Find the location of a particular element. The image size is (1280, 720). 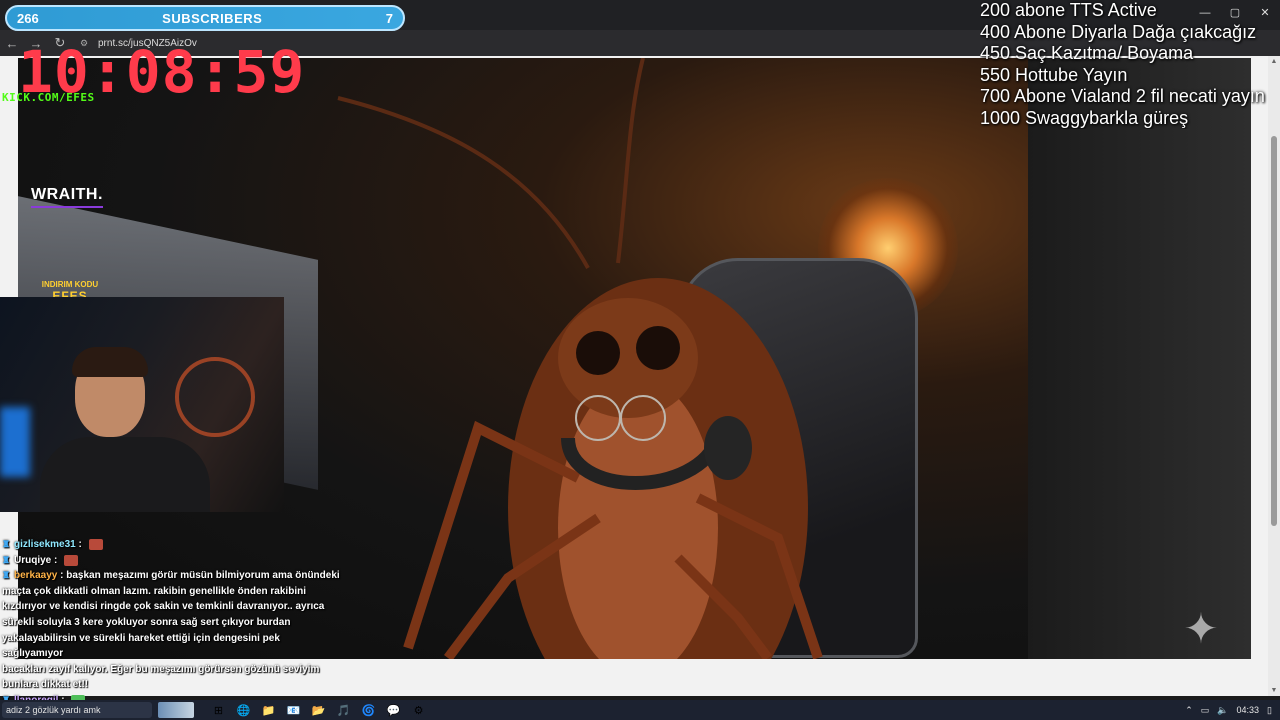

chat-message: ♜ gizlisekme31 : is located at coordinates (172, 545).